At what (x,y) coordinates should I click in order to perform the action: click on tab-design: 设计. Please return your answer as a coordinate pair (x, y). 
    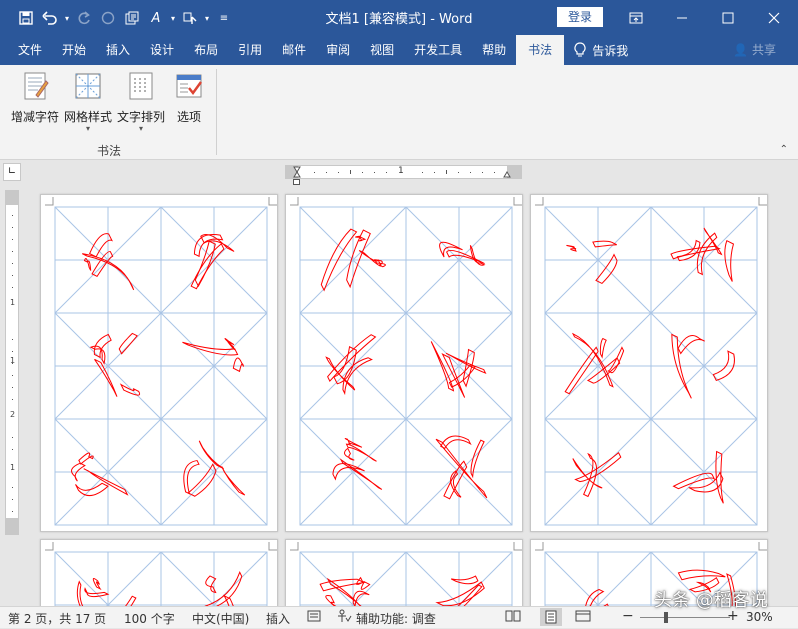
    Looking at the image, I should click on (162, 50).